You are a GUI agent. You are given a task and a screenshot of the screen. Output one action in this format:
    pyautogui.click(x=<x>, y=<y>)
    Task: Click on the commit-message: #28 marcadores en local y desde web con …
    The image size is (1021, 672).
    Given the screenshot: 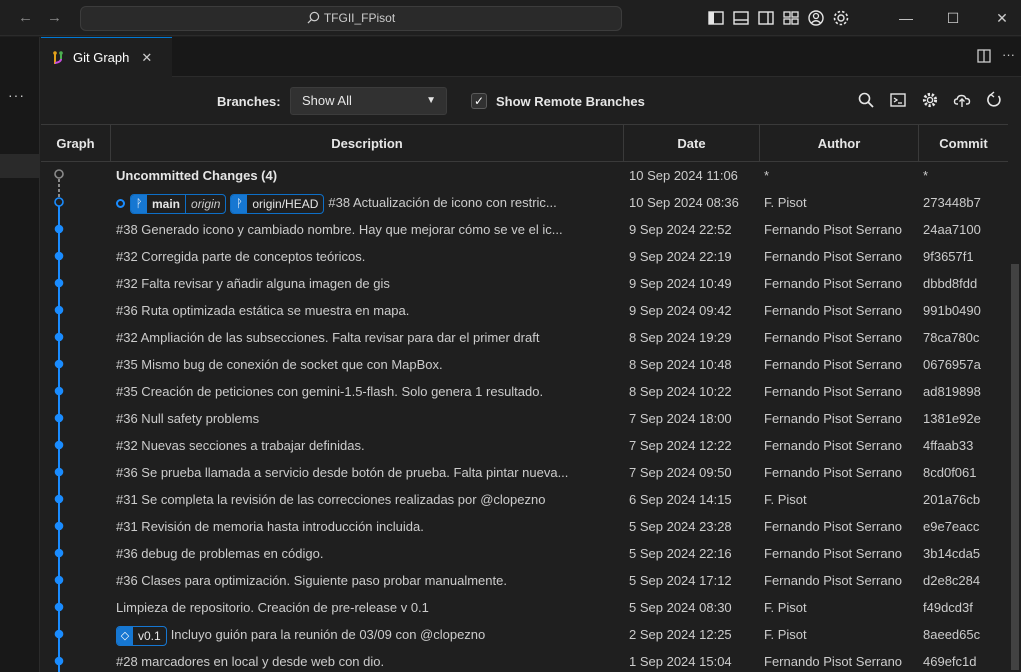 What is the action you would take?
    pyautogui.click(x=250, y=661)
    